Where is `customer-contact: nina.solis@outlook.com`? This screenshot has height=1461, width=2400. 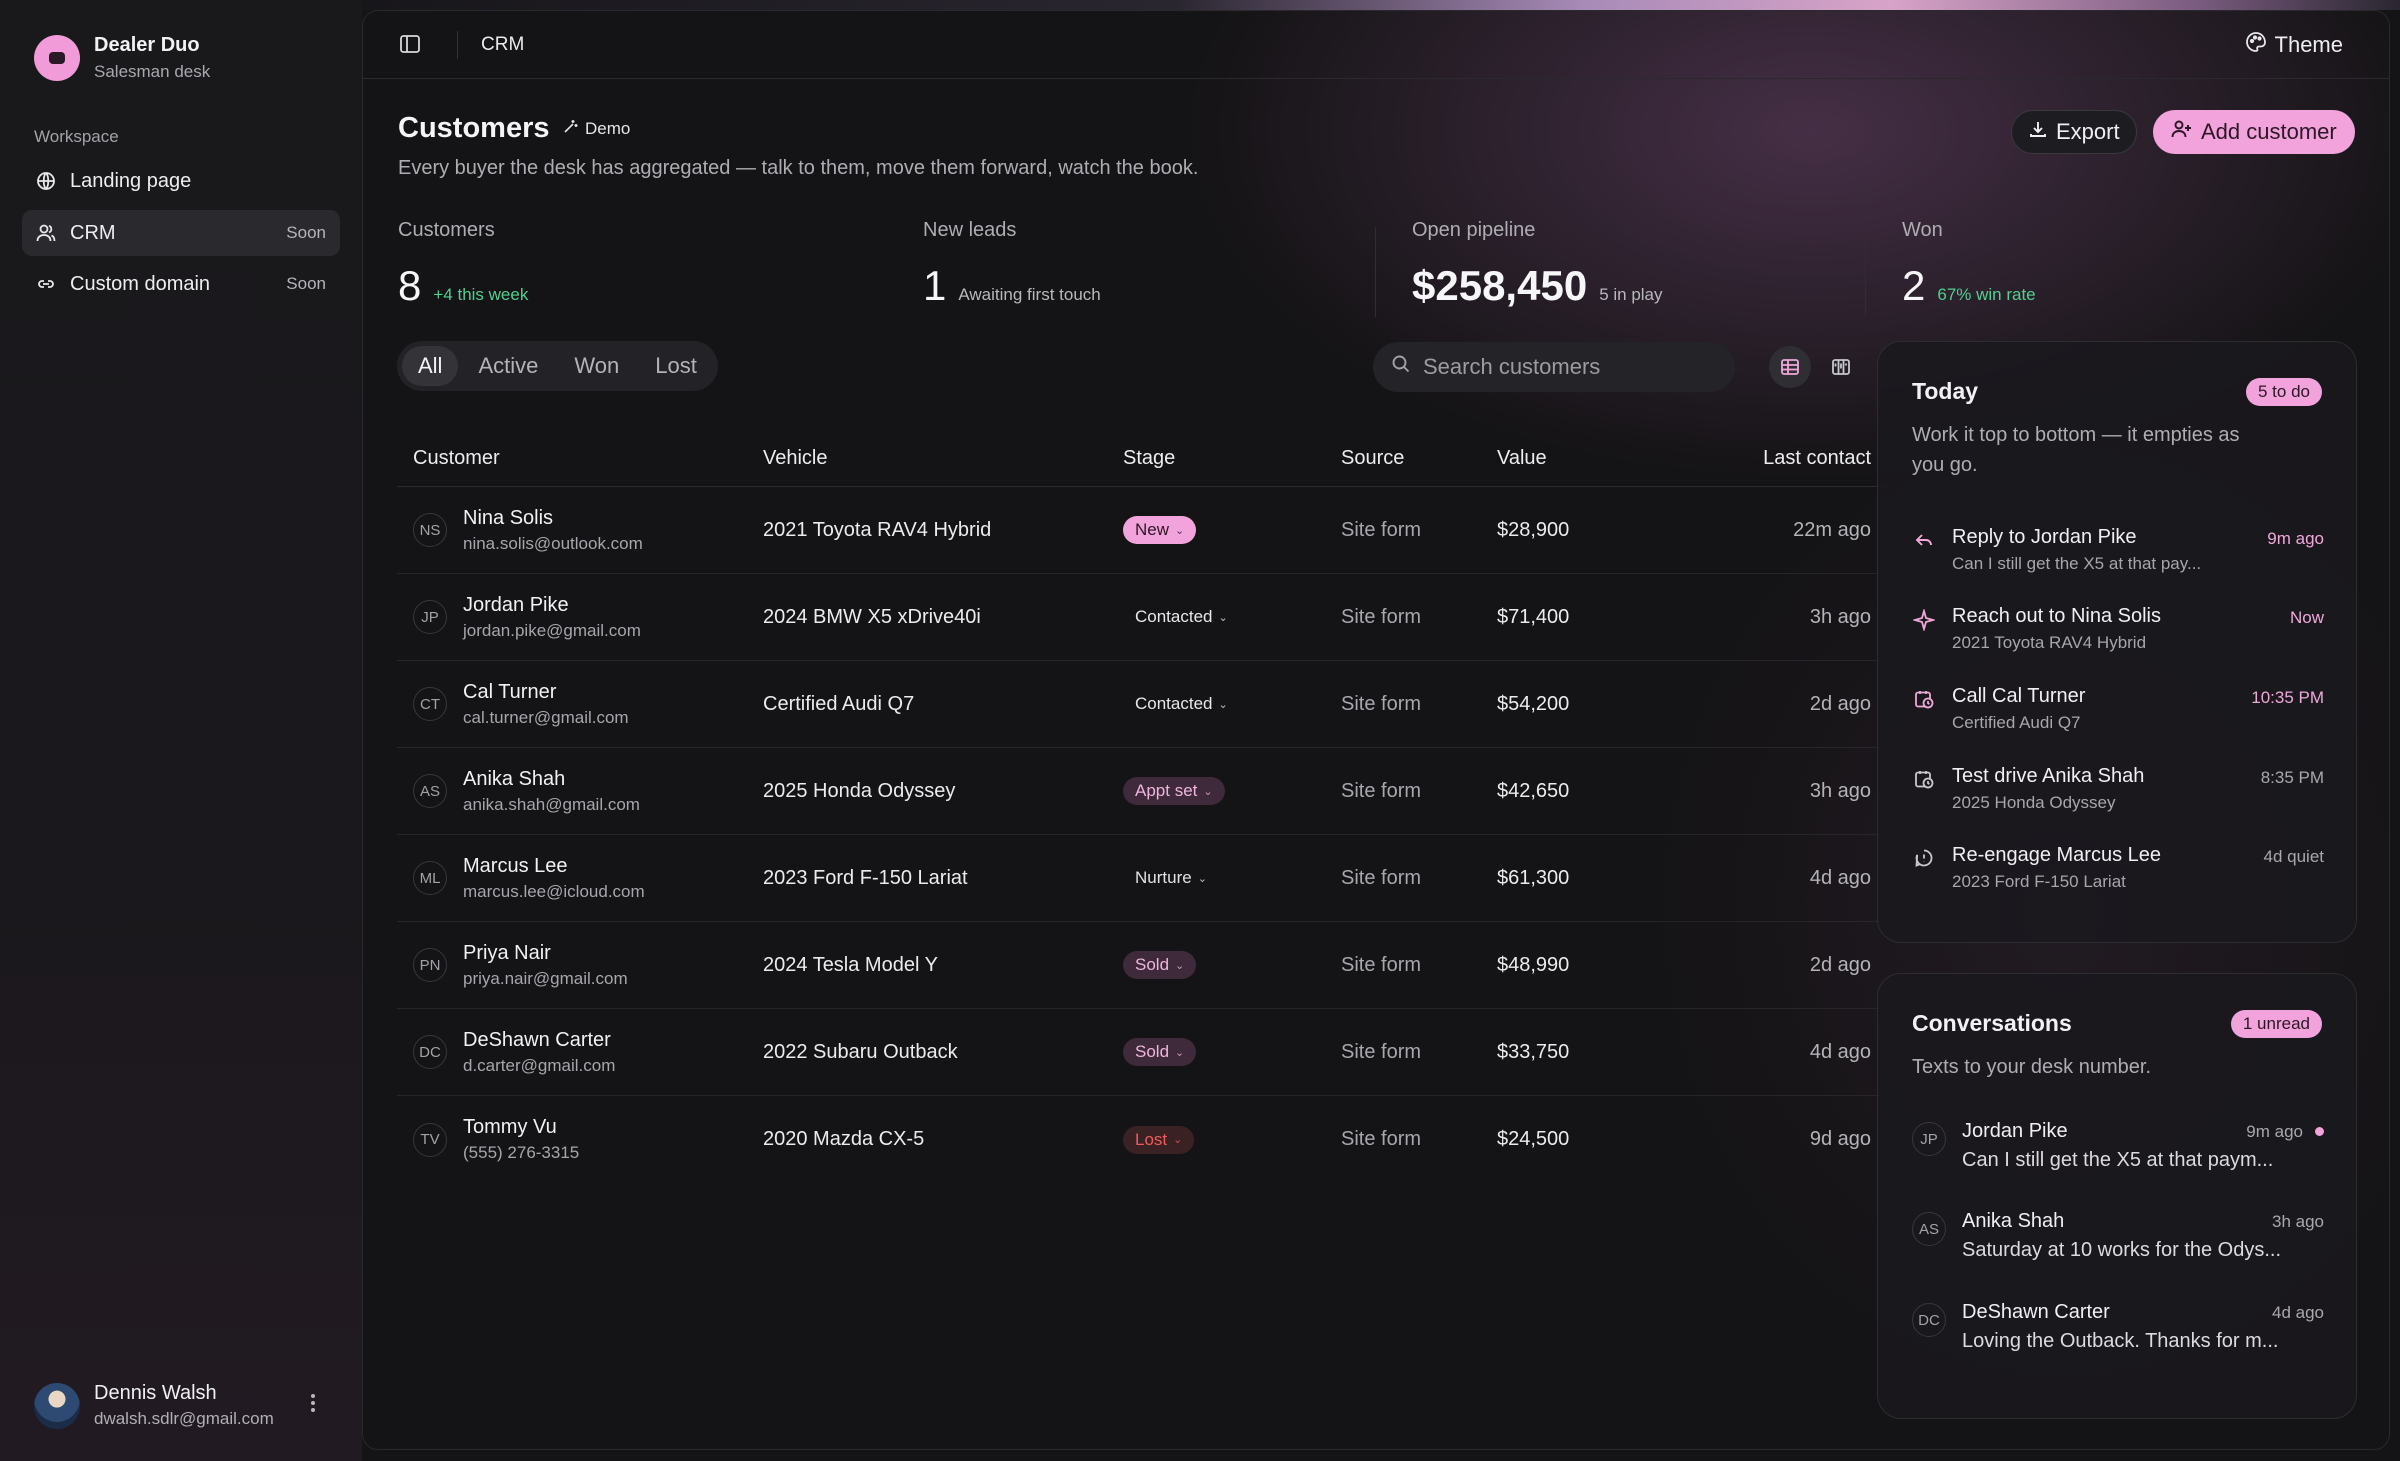
customer-contact: nina.solis@outlook.com is located at coordinates (553, 543).